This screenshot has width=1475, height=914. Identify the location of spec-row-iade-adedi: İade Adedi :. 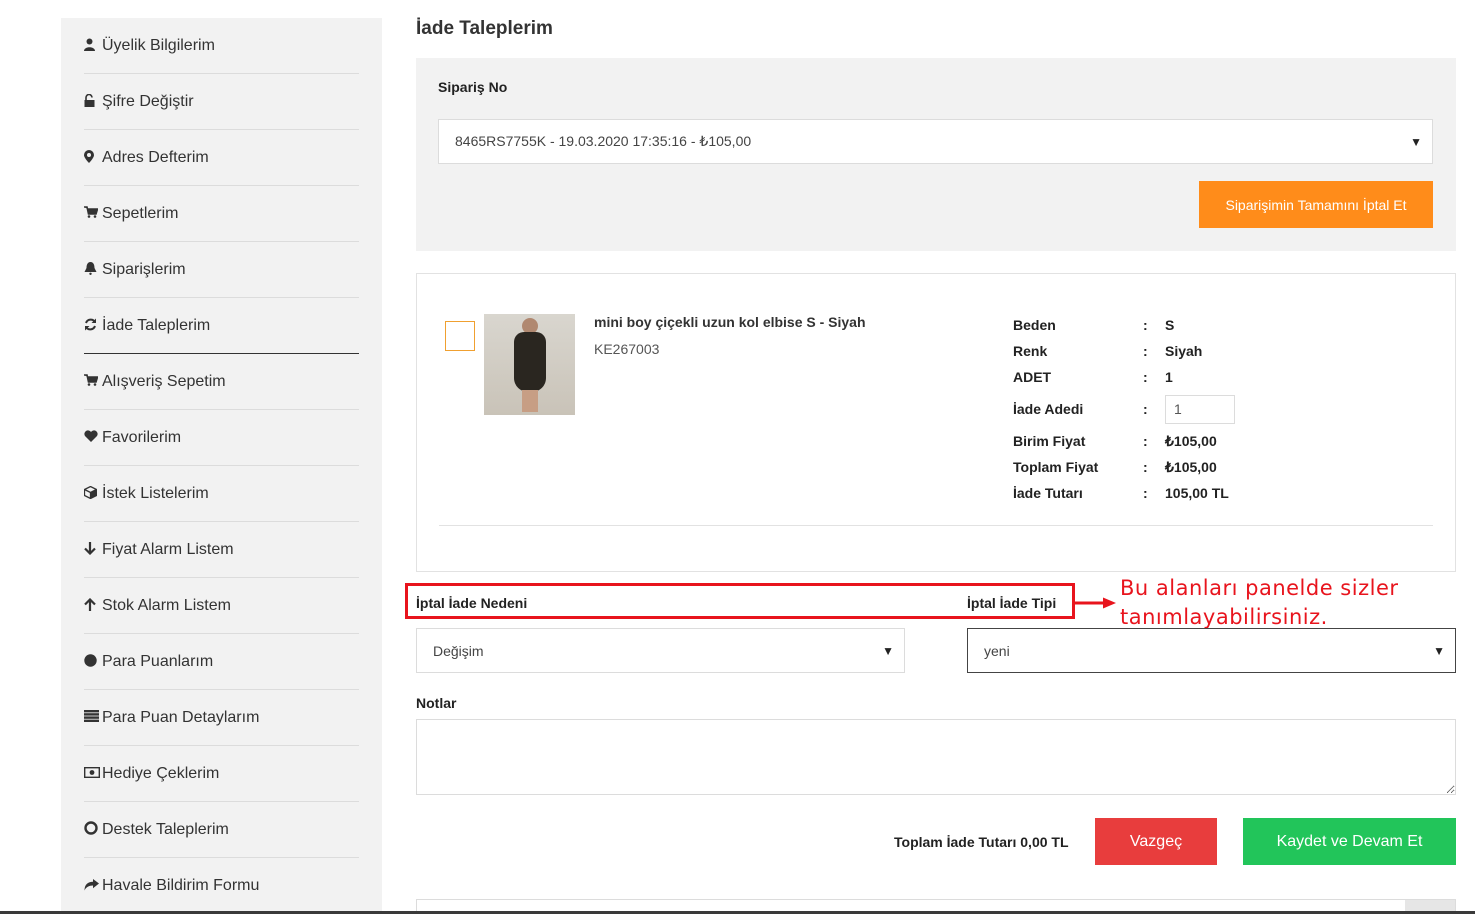
(1124, 409).